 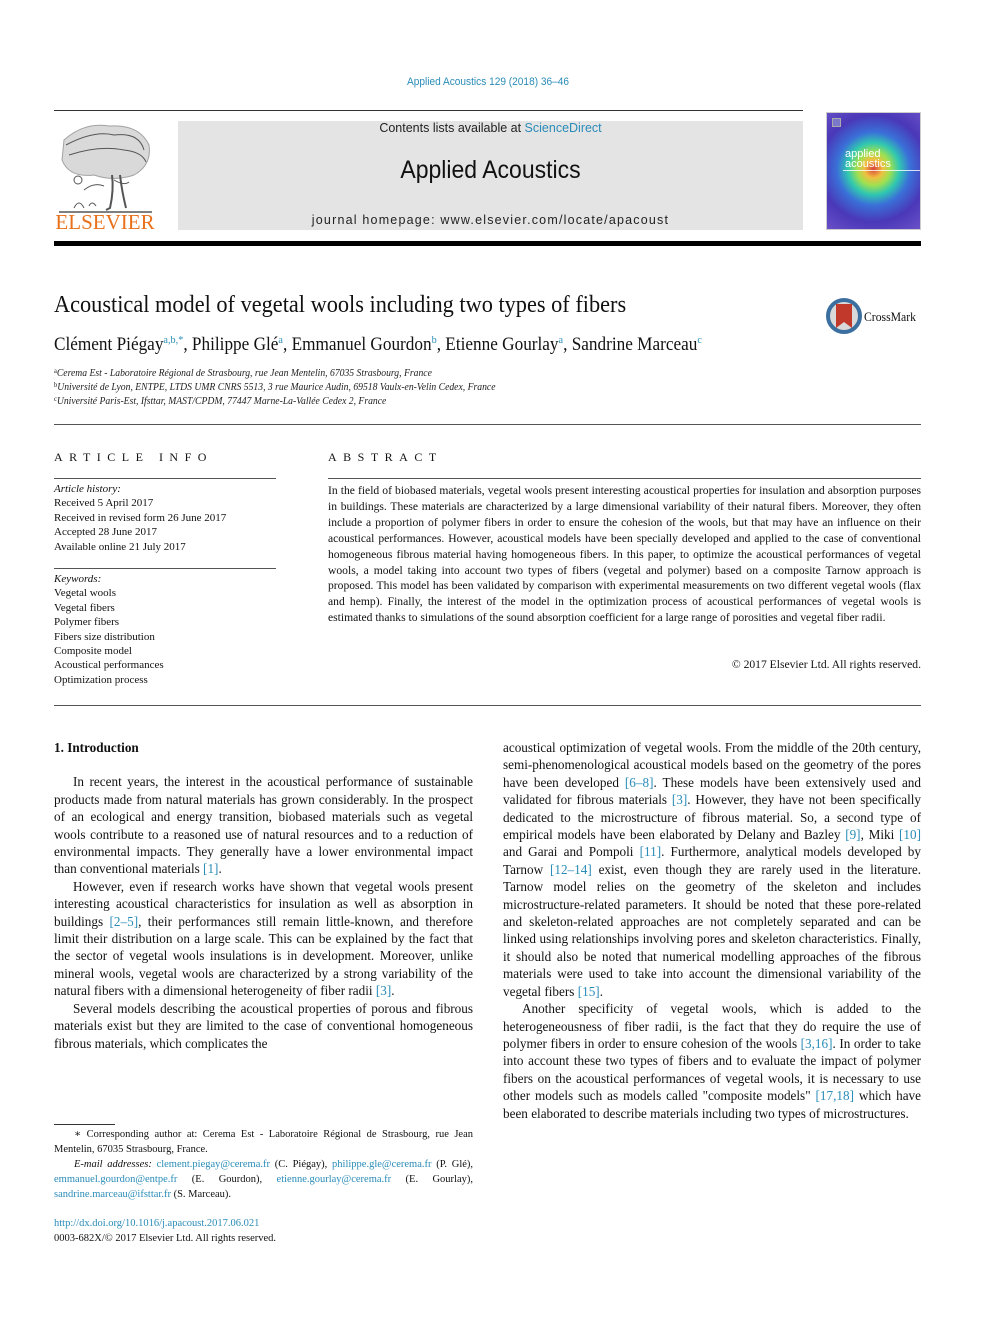 What do you see at coordinates (571, 852) in the screenshot?
I see `paragraph-text: and Garai and Pompoli` at bounding box center [571, 852].